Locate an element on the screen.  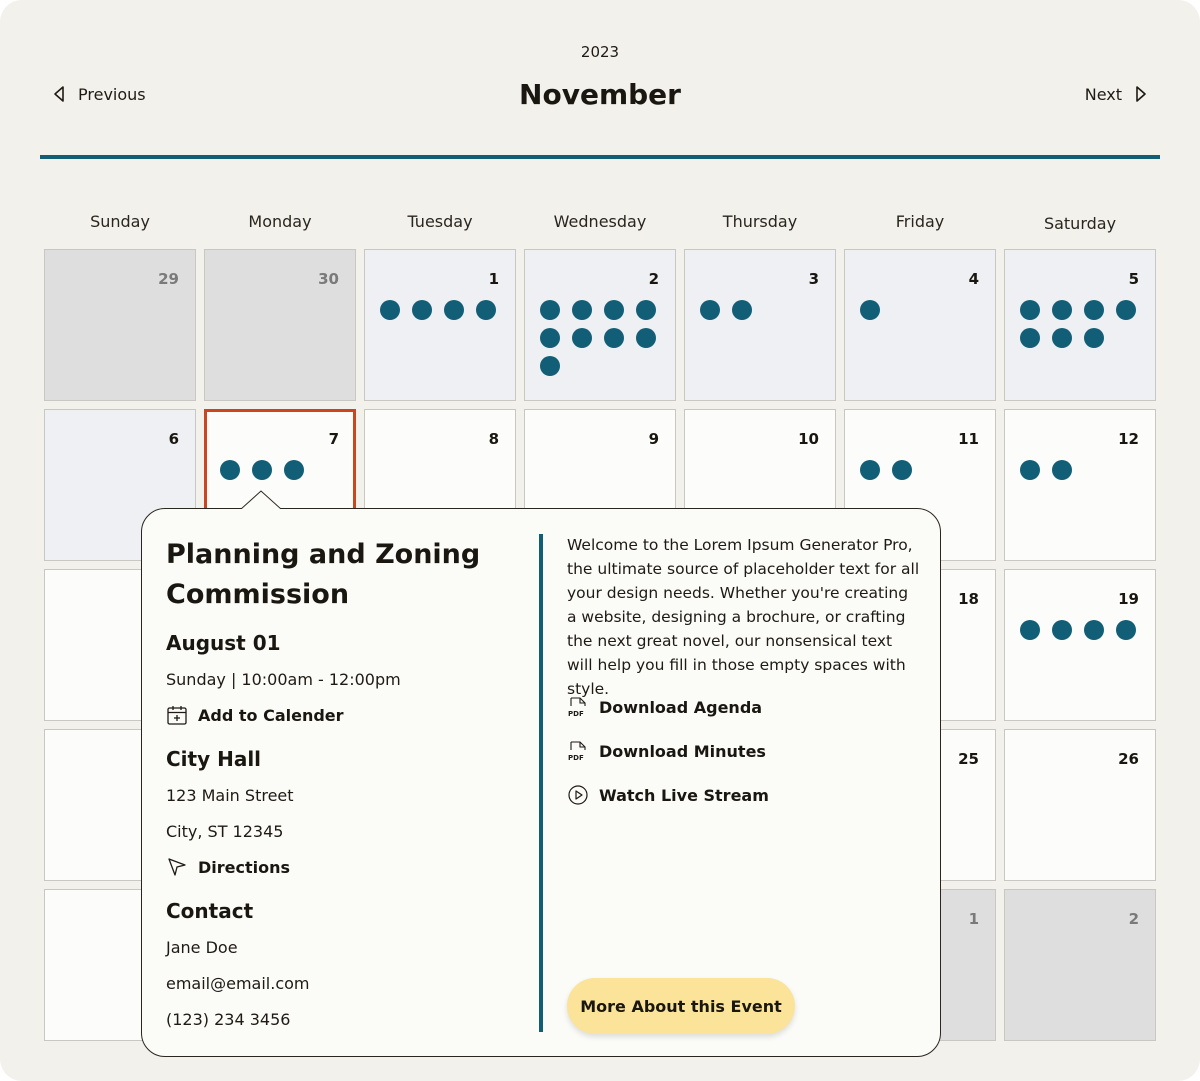
chevron-left-icon is located at coordinates (59, 94).